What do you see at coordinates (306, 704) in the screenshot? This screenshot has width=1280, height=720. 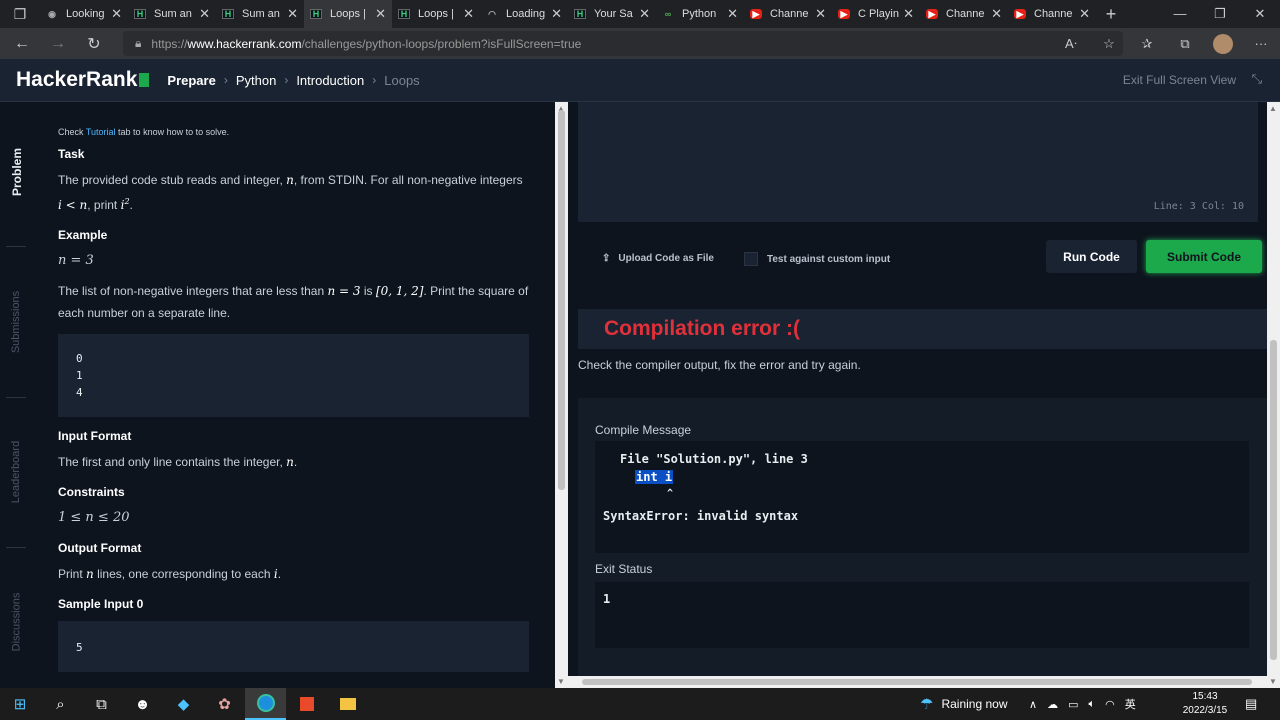 I see `powerpoint-icon` at bounding box center [306, 704].